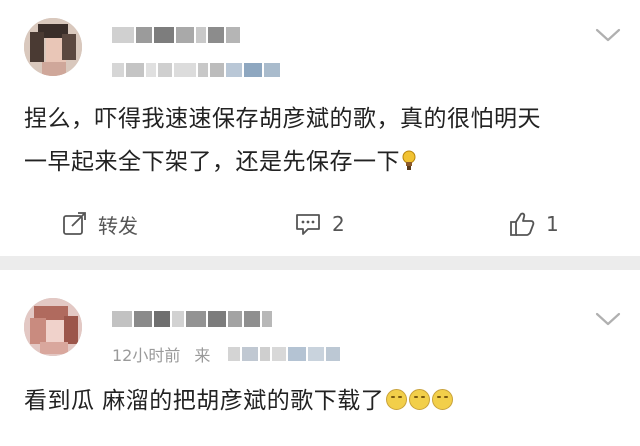  I want to click on like-icon, so click(522, 224).